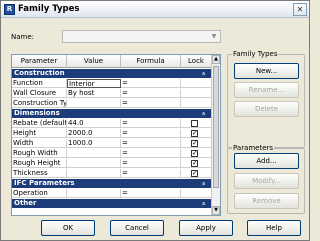  What do you see at coordinates (214, 36) in the screenshot?
I see `chevron-down-icon: ▼` at bounding box center [214, 36].